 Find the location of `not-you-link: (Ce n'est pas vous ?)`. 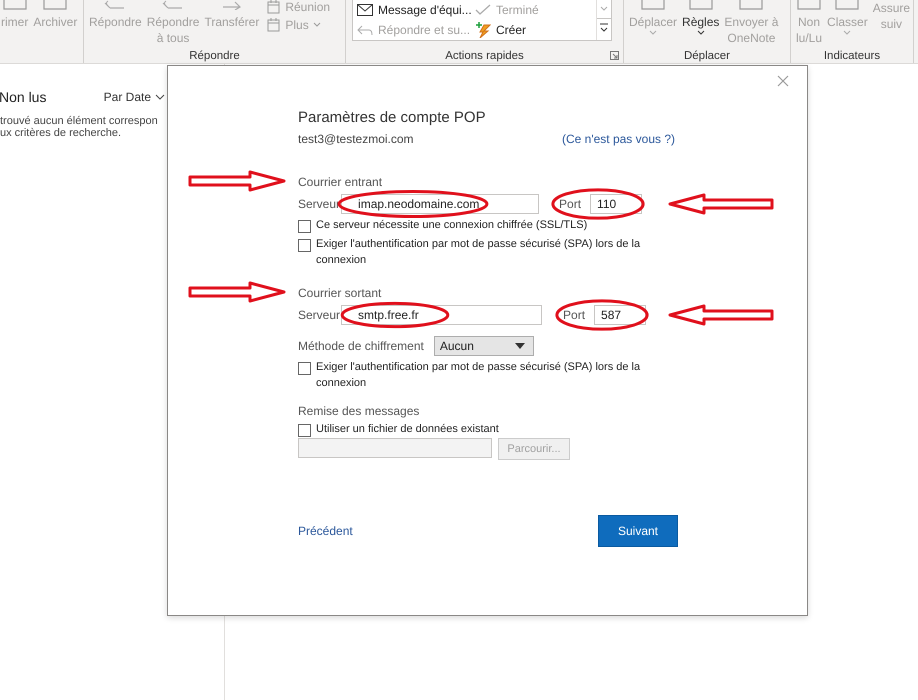

not-you-link: (Ce n'est pas vous ?) is located at coordinates (618, 139).